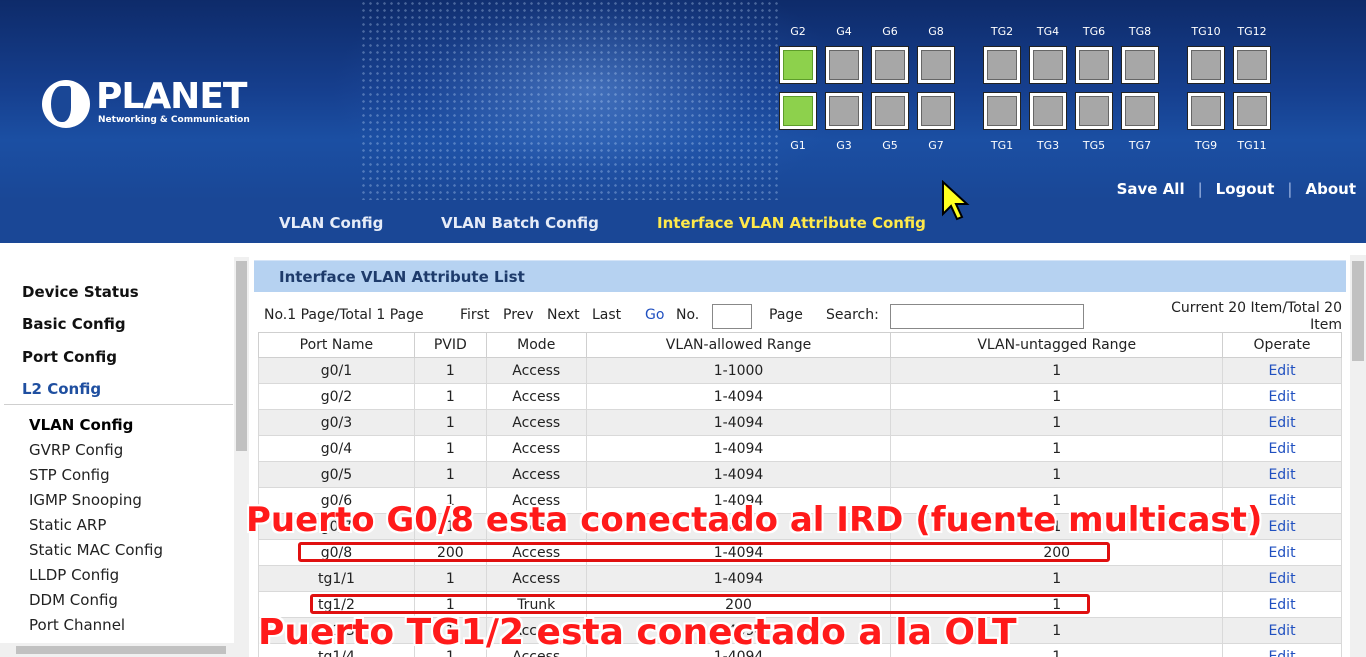  Describe the element at coordinates (1140, 65) in the screenshot. I see `port-icon-tg8` at that location.